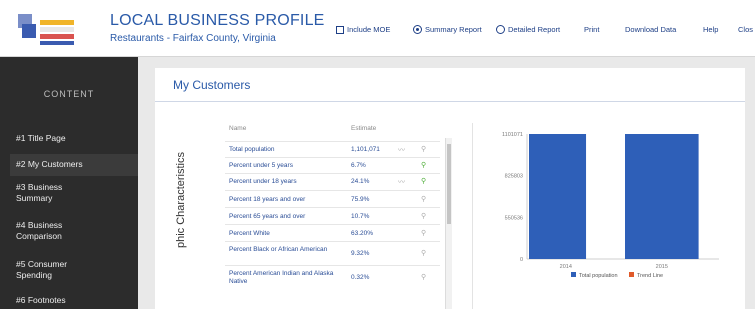  Describe the element at coordinates (71, 138) in the screenshot. I see `sidebar-item-title-page: #1 Title Page` at that location.